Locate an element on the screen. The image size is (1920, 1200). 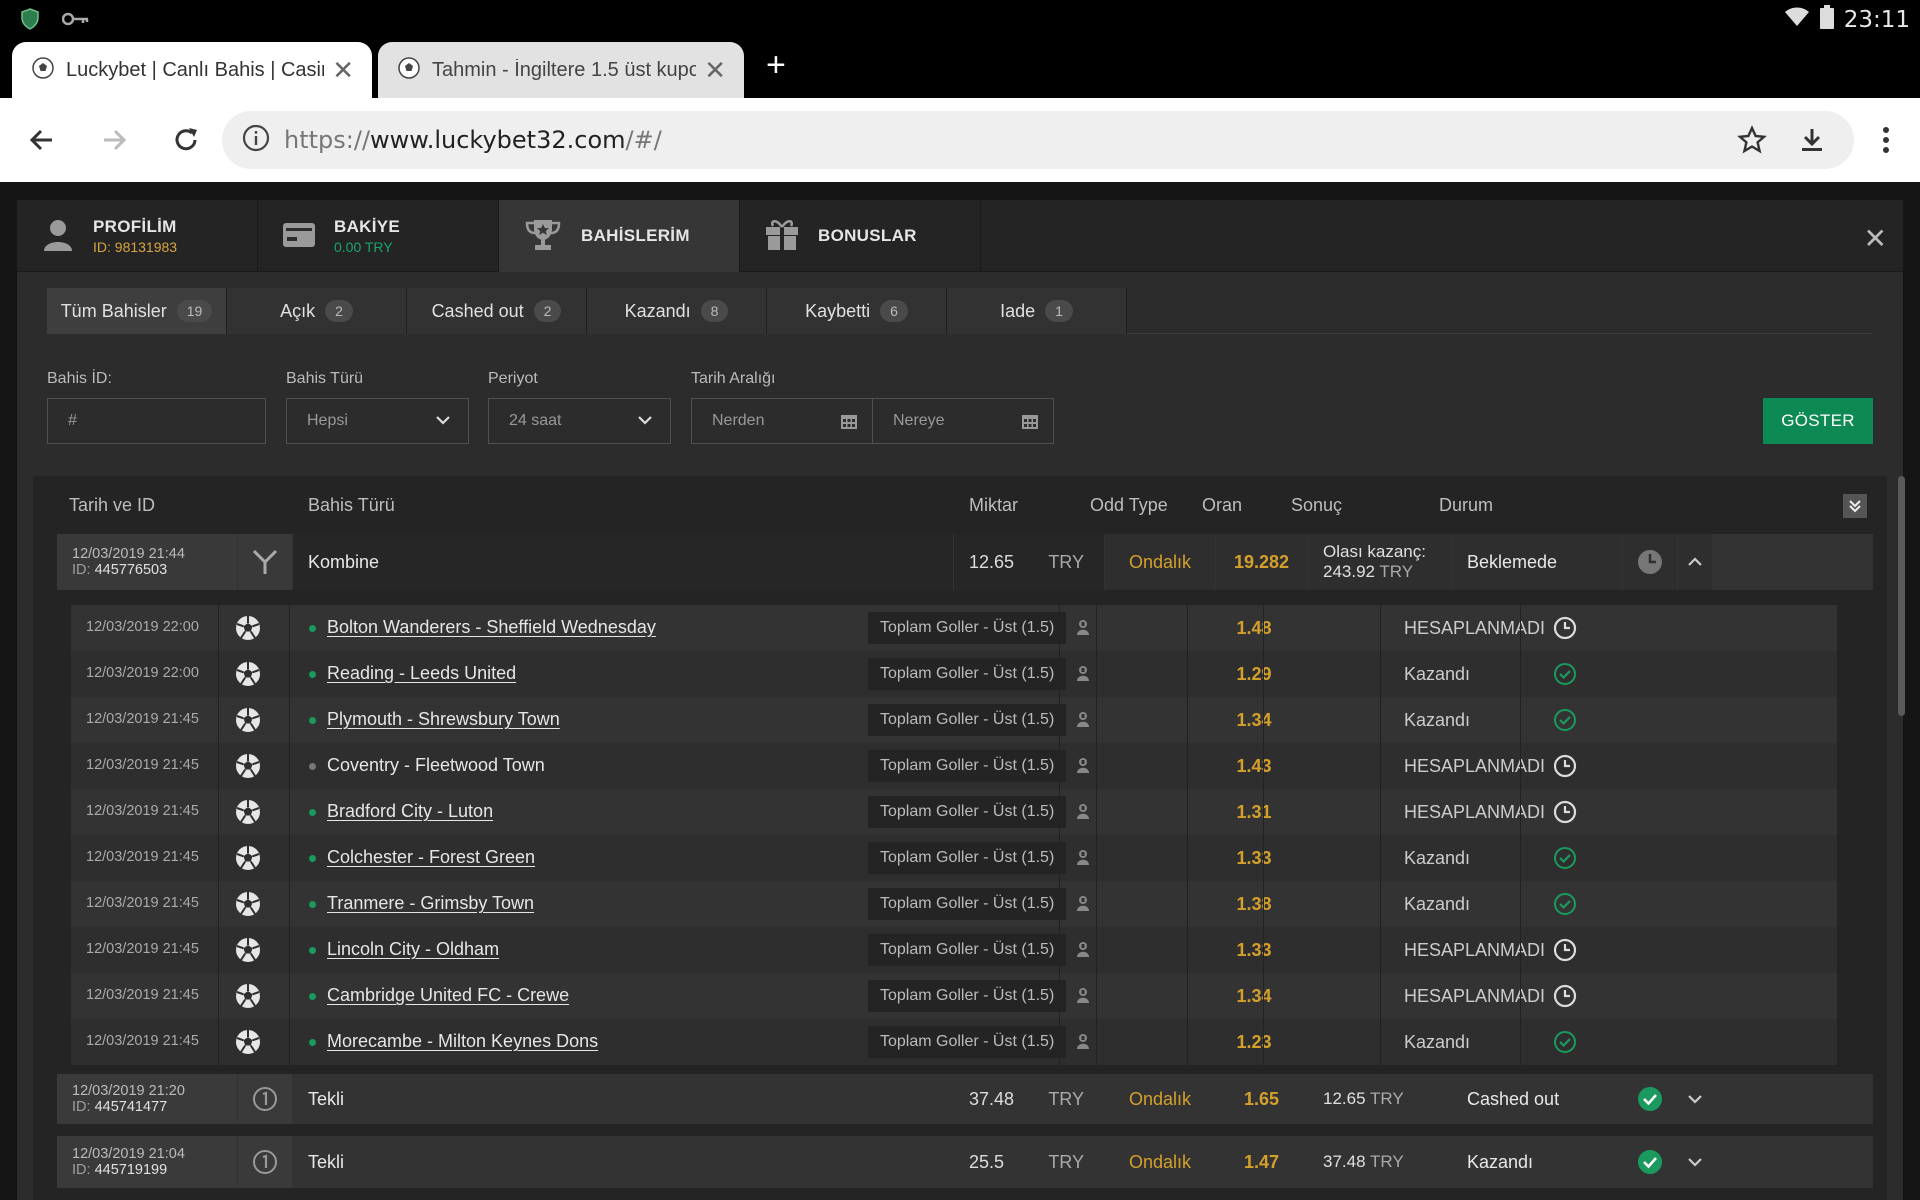
tab-balance: BAKİYE 0.00 TRY is located at coordinates (378, 236).